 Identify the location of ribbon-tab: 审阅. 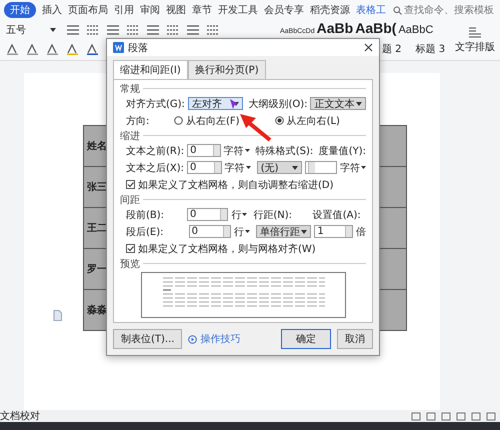
(150, 10).